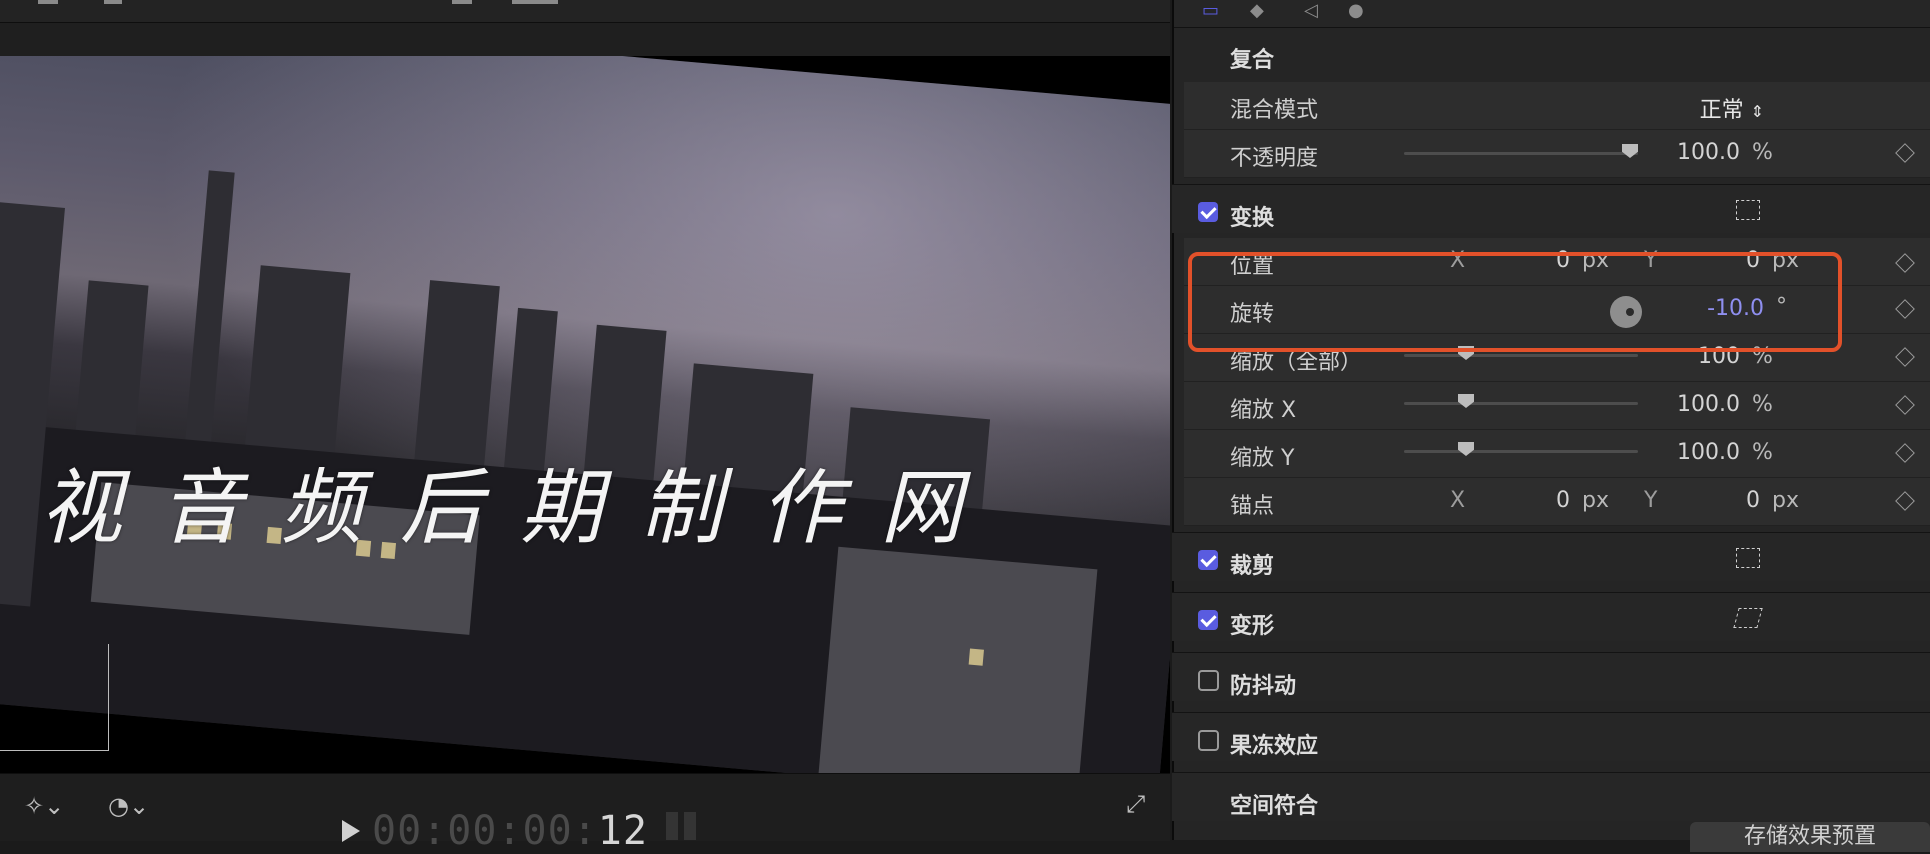 The image size is (1930, 854). I want to click on inspector-tabs: ▭ ◆ ◁ ●, so click(1552, 14).